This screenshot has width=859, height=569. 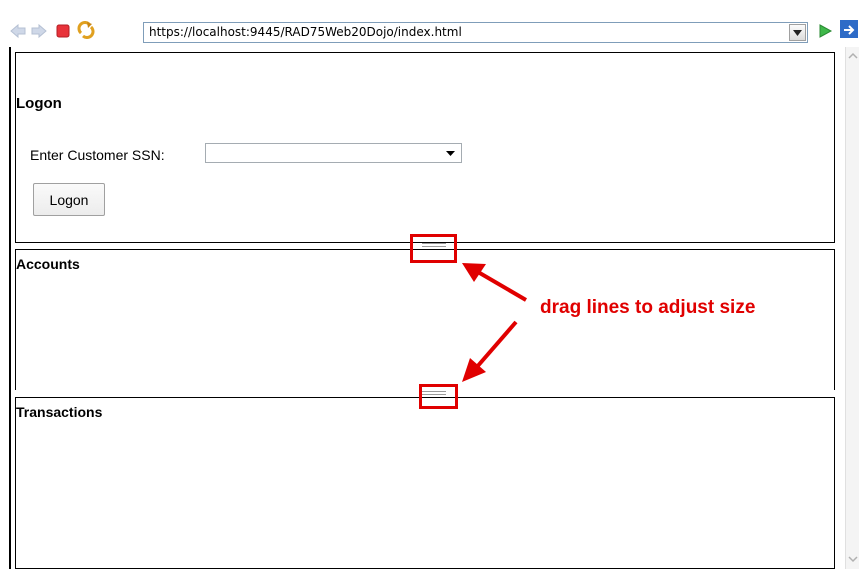 I want to click on annotation-arrows, so click(x=495, y=322).